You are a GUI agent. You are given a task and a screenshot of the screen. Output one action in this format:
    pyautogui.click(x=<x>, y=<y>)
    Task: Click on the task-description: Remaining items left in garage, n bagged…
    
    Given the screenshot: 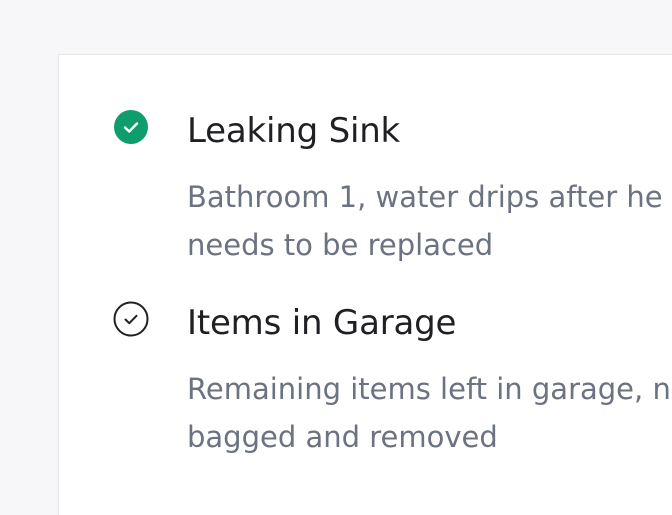 What is the action you would take?
    pyautogui.click(x=429, y=413)
    